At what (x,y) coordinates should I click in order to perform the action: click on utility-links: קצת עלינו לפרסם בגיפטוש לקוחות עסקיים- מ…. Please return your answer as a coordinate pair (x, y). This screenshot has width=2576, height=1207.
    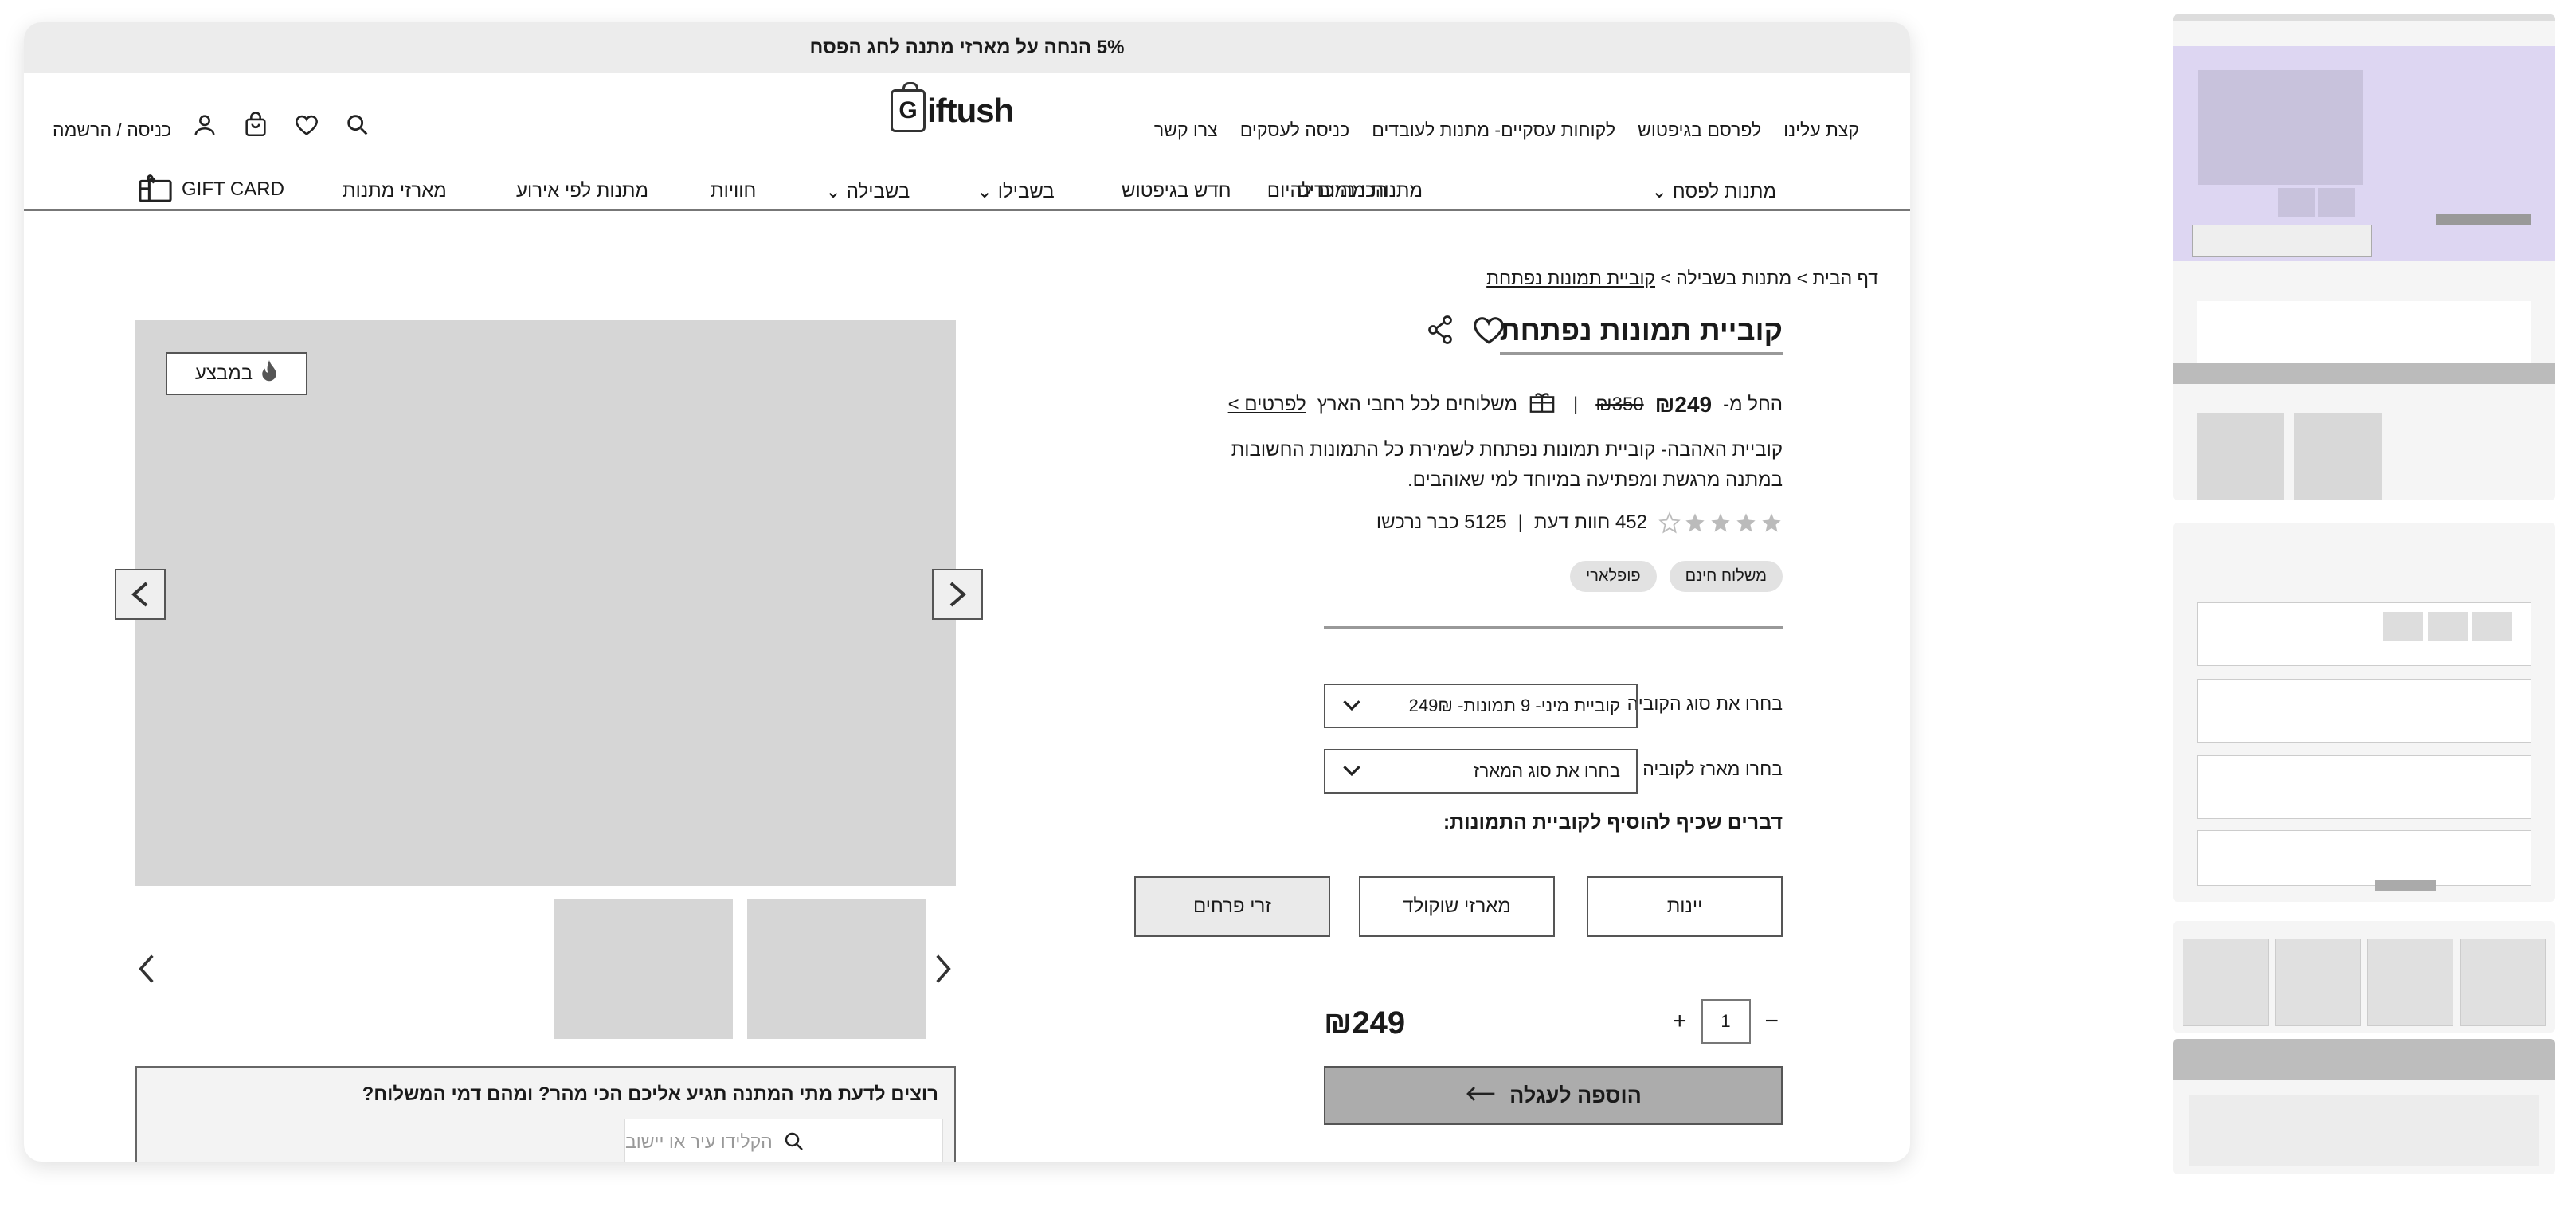
    Looking at the image, I should click on (1506, 131).